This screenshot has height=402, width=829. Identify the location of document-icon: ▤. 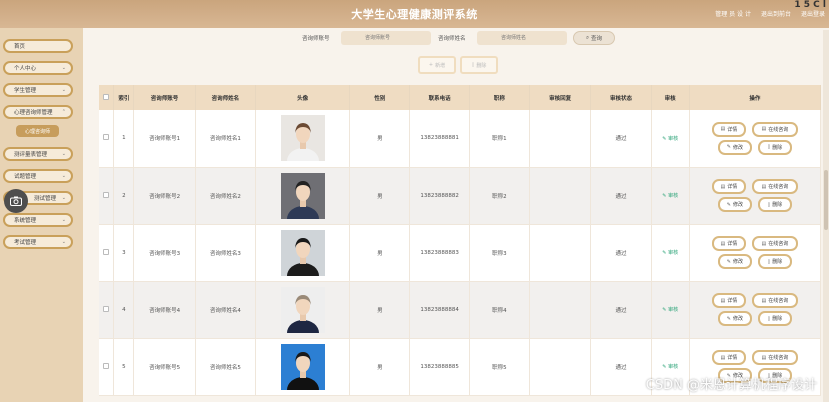
(723, 300).